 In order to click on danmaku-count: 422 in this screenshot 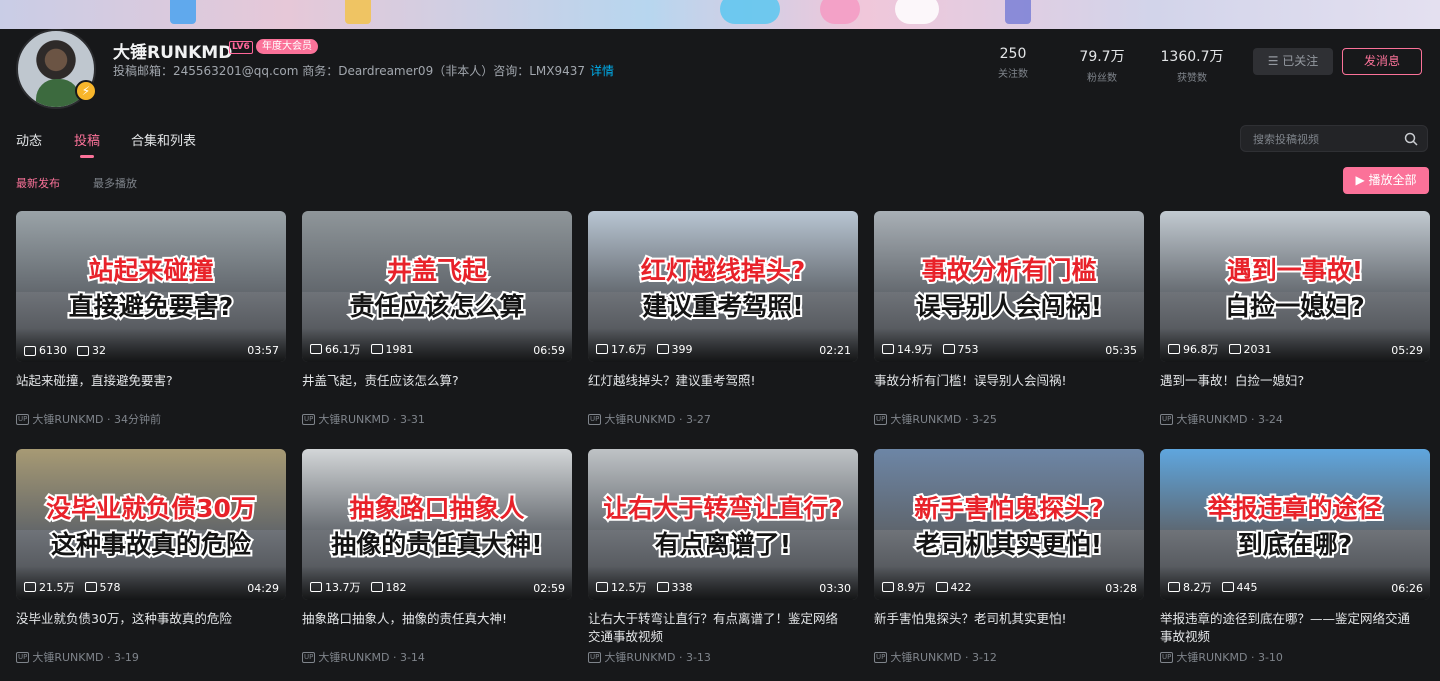, I will do `click(961, 587)`.